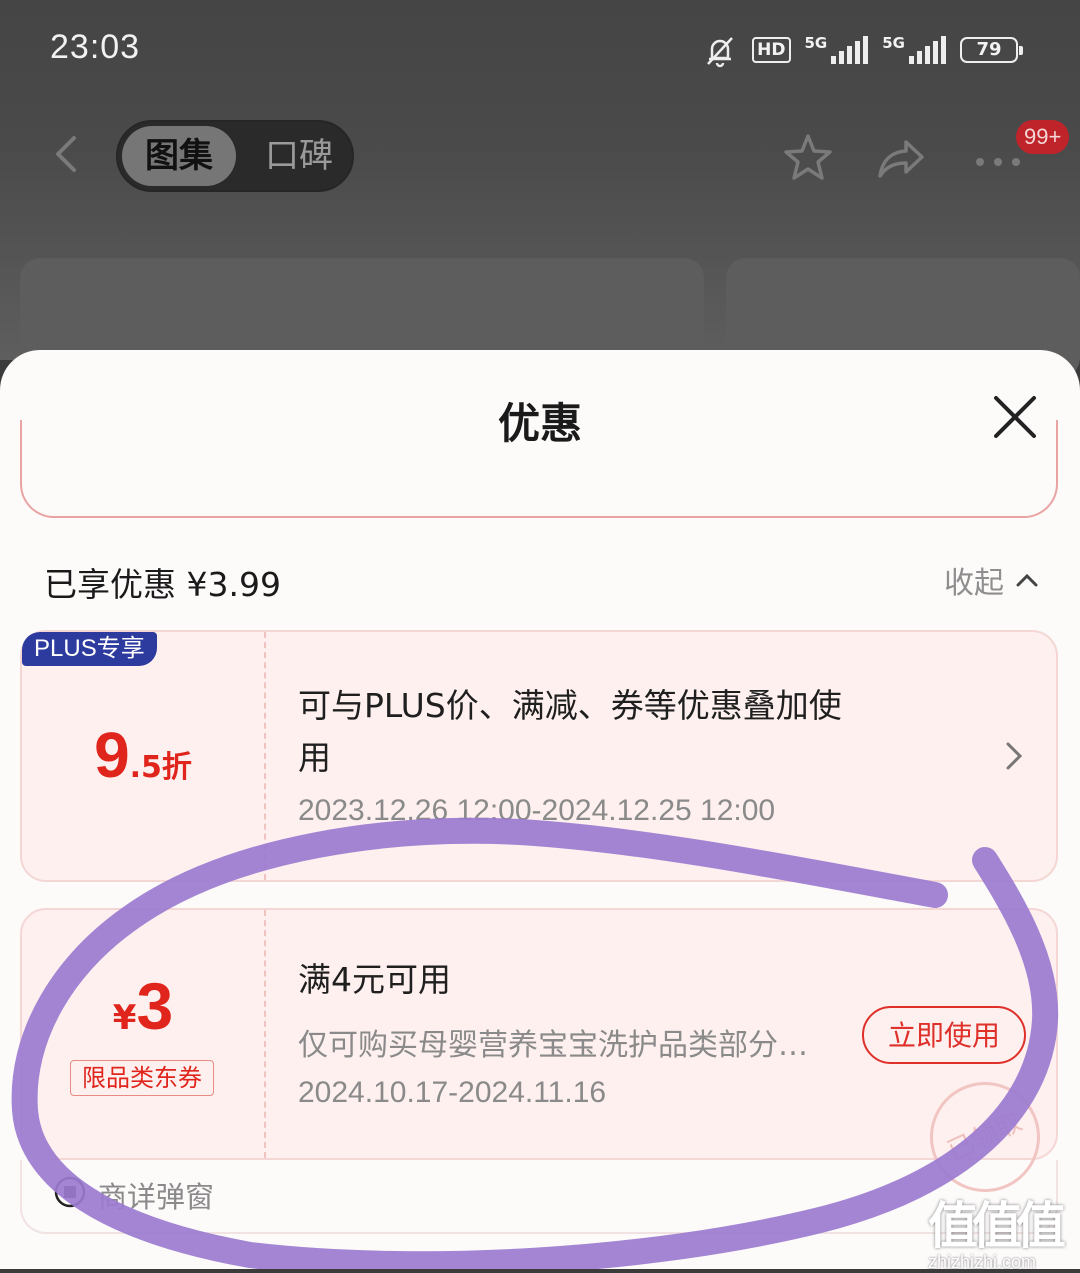 The width and height of the screenshot is (1080, 1273). What do you see at coordinates (452, 1092) in the screenshot?
I see `coupon-date: 2024.10.17-2024.11.16` at bounding box center [452, 1092].